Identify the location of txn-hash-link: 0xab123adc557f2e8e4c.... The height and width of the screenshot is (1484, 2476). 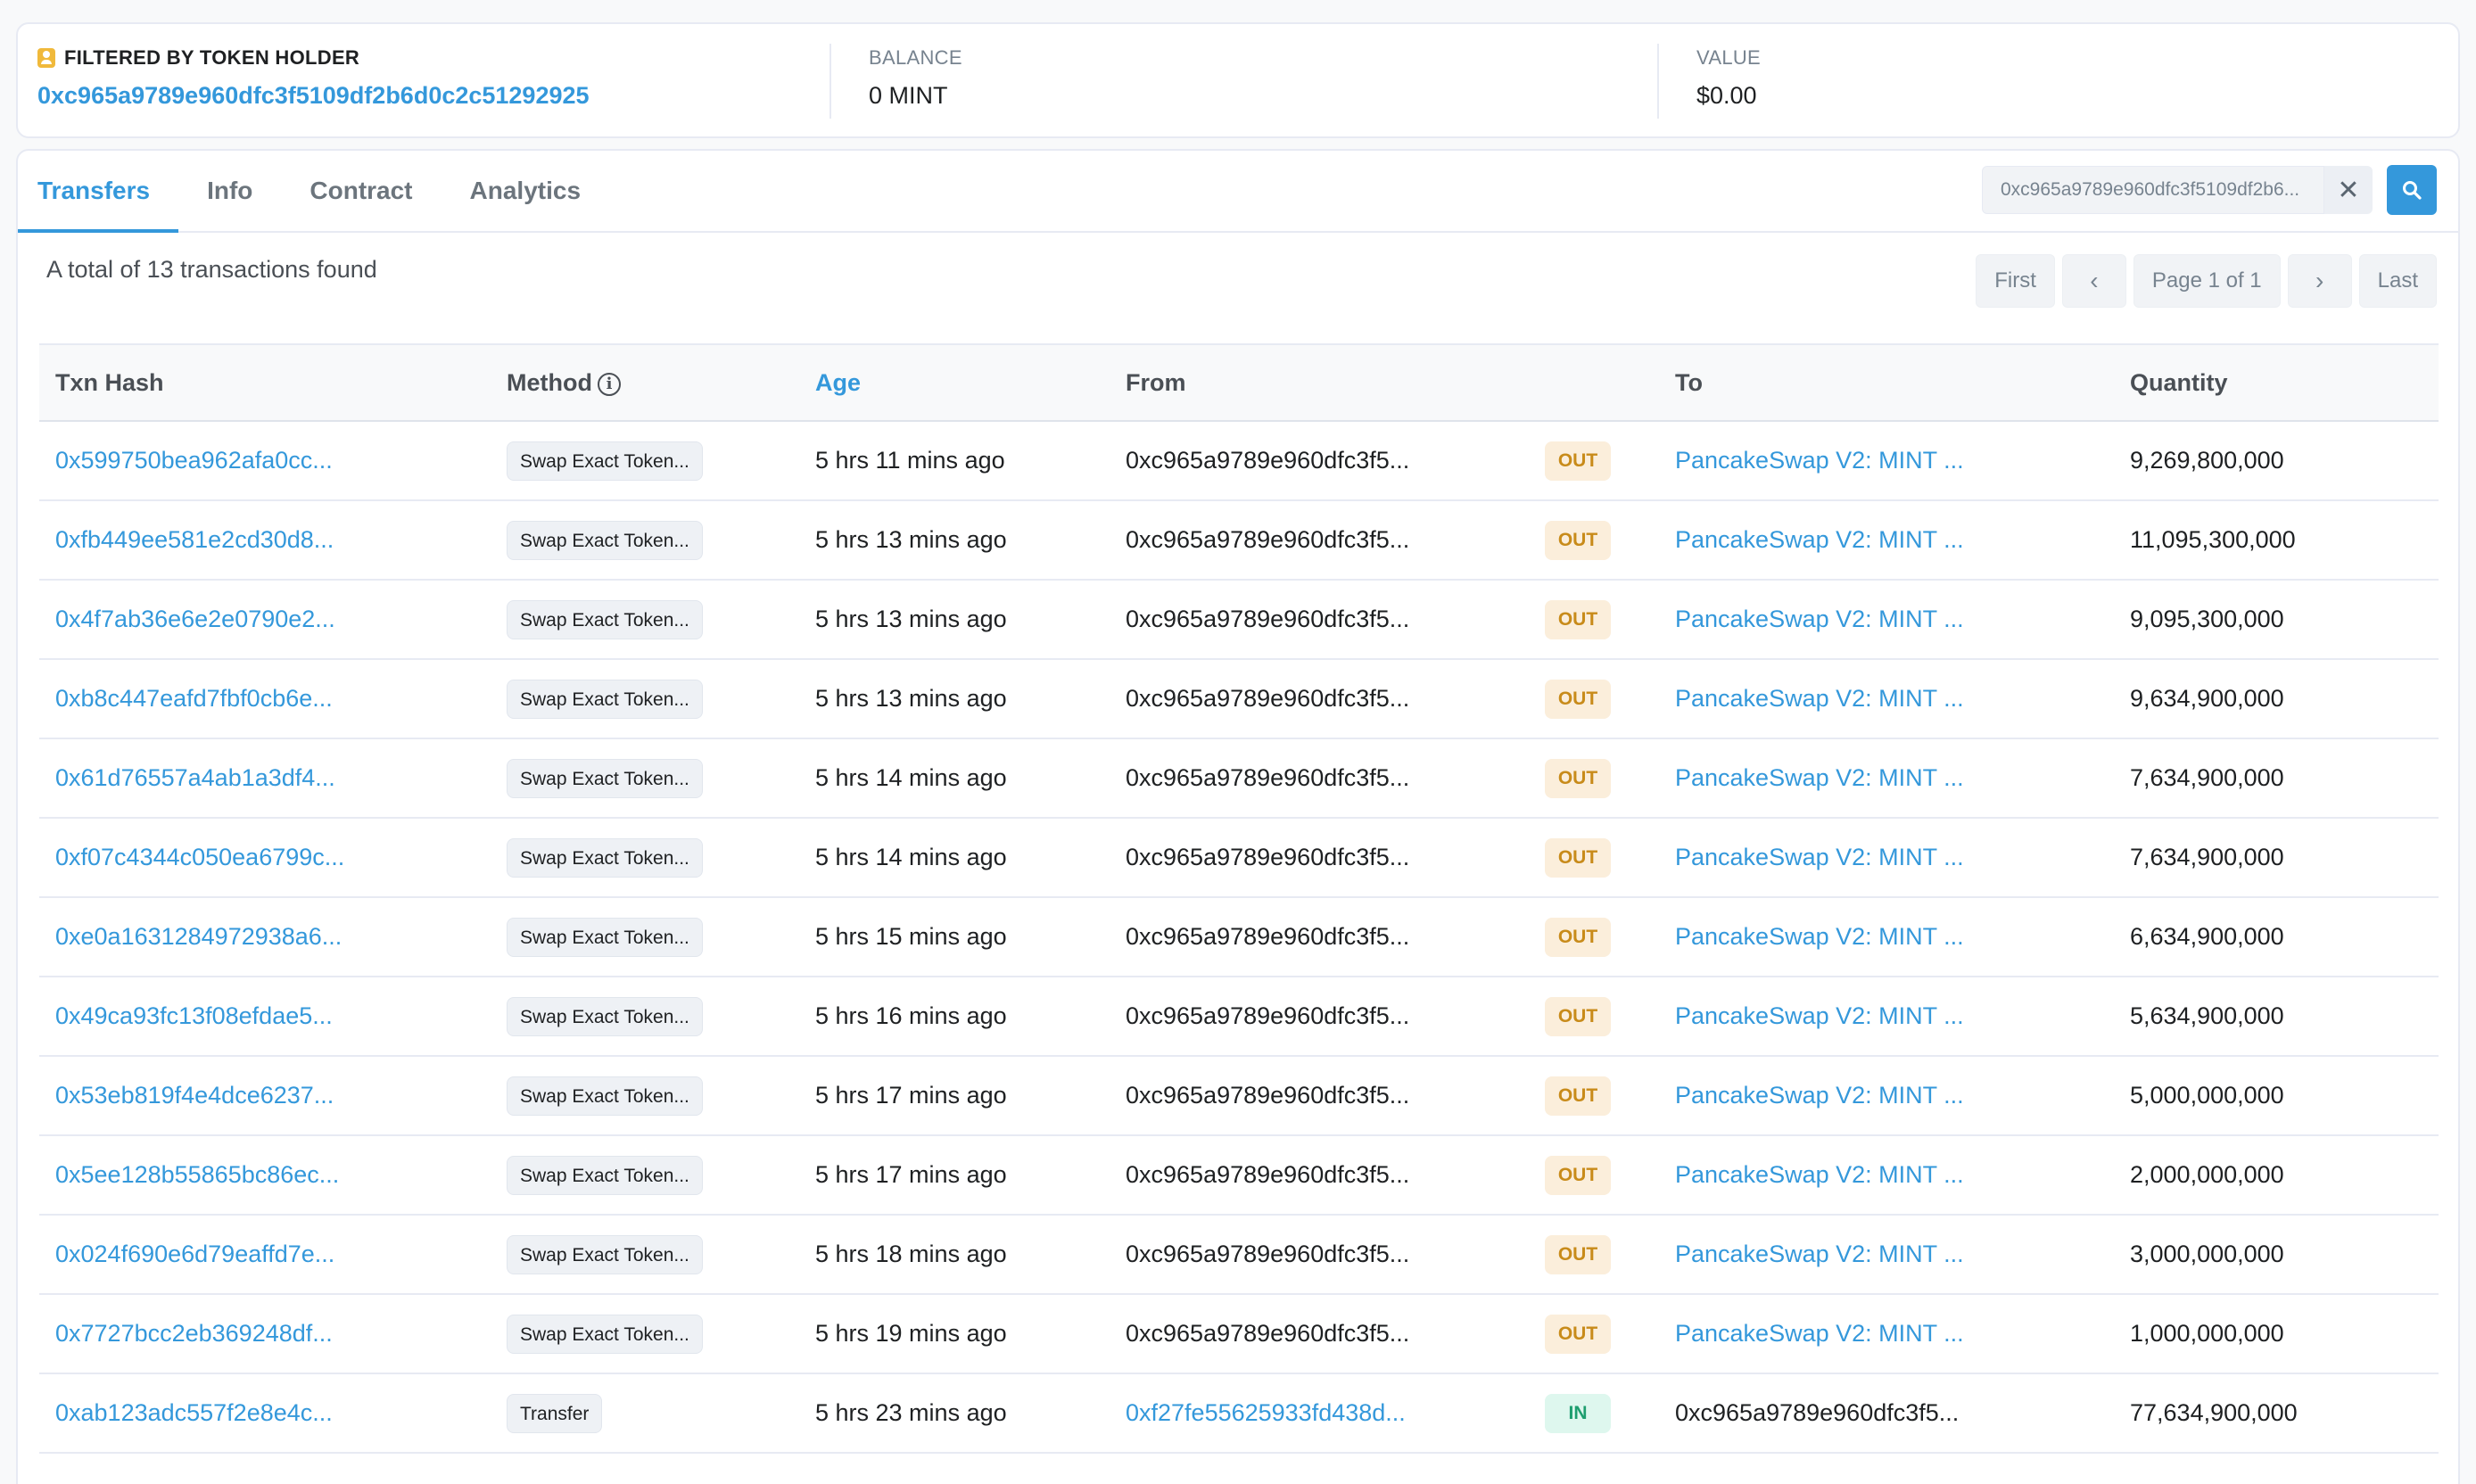
(194, 1413).